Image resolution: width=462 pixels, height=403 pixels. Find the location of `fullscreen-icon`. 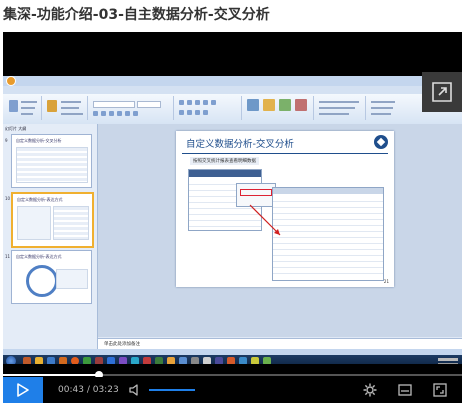

fullscreen-icon is located at coordinates (440, 390).